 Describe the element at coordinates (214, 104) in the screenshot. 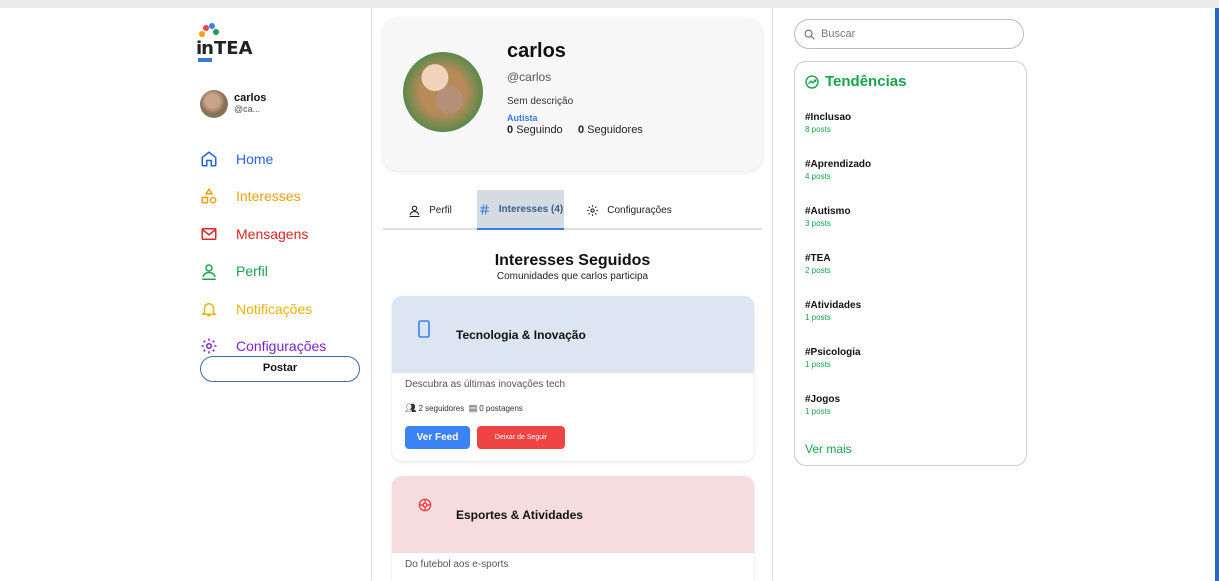

I see `avatar` at that location.